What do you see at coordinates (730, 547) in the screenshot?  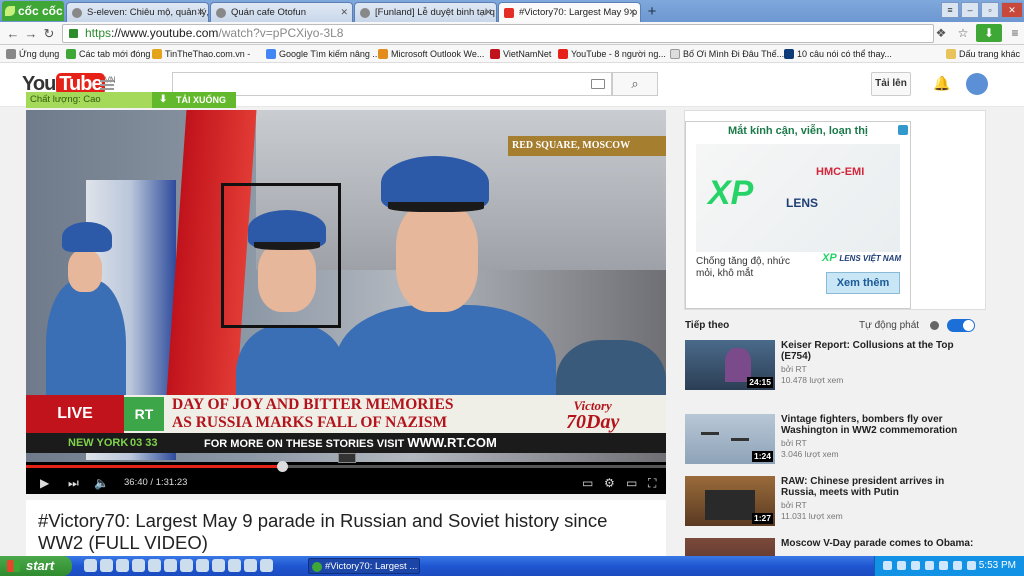 I see `video-thumbnail` at bounding box center [730, 547].